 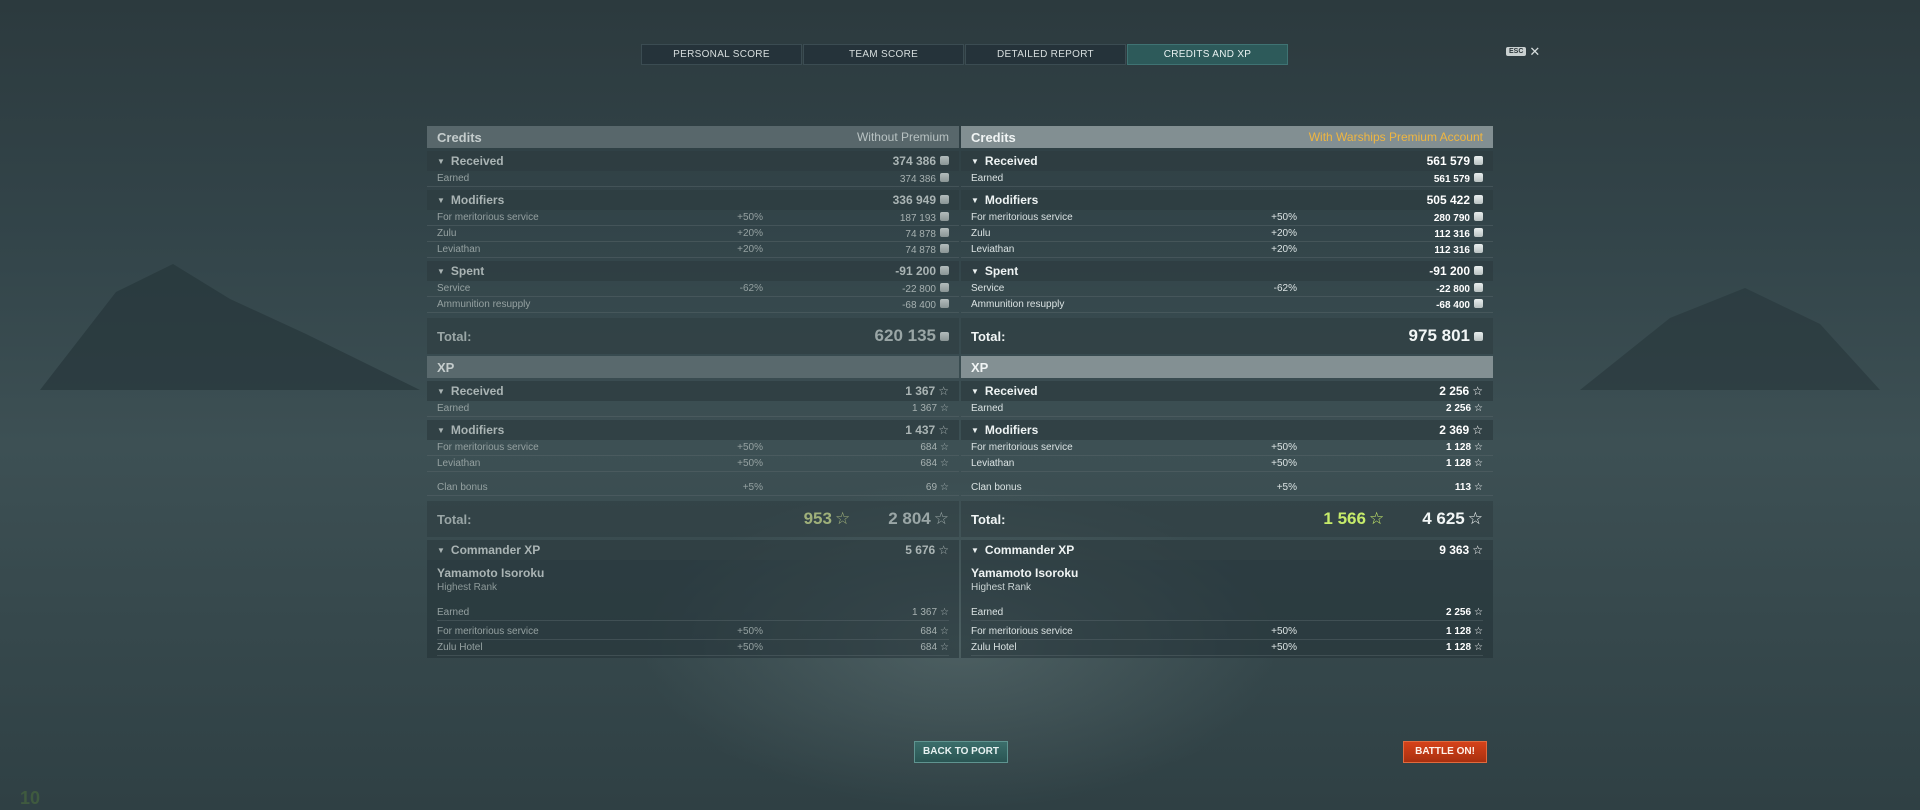 What do you see at coordinates (1001, 587) in the screenshot?
I see `commander-rank: Highest Rank` at bounding box center [1001, 587].